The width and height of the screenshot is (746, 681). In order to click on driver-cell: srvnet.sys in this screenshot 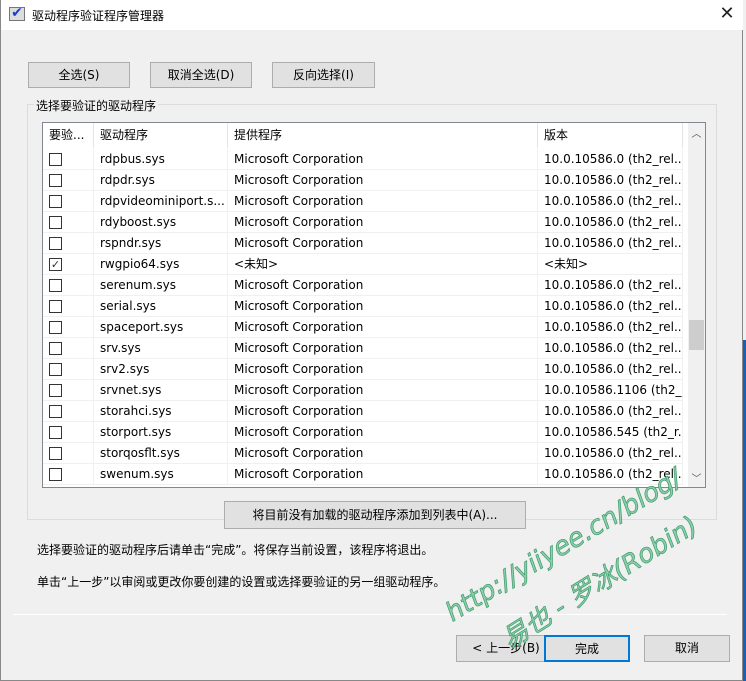, I will do `click(161, 390)`.